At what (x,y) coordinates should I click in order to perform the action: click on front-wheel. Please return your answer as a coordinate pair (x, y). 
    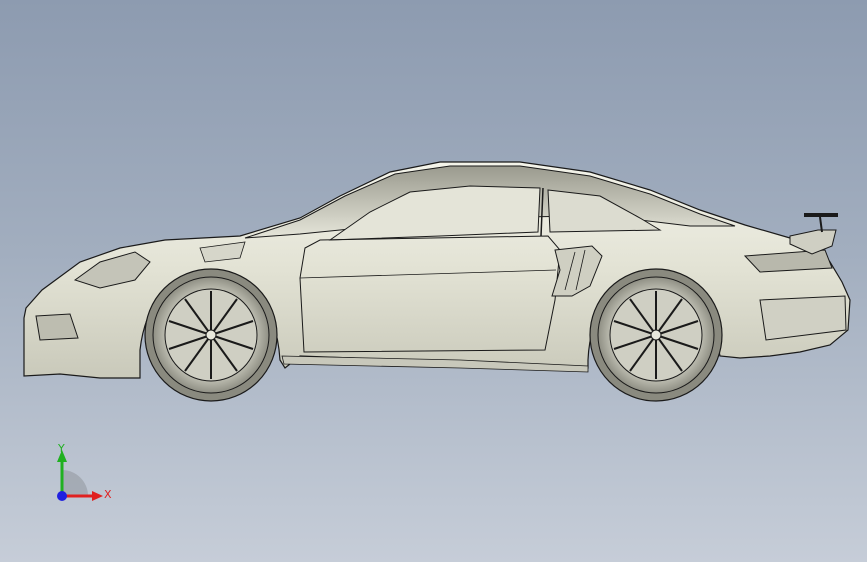
    Looking at the image, I should click on (211, 335).